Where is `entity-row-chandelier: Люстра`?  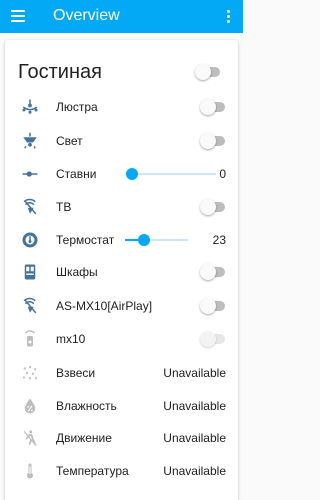 entity-row-chandelier: Люстра is located at coordinates (121, 107).